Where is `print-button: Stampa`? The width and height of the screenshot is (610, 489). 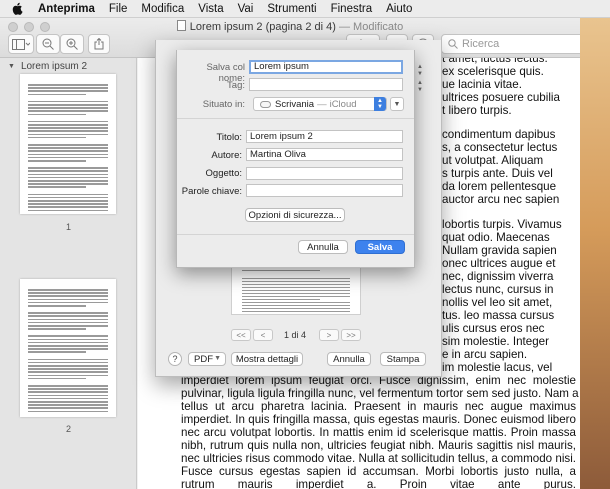 print-button: Stampa is located at coordinates (403, 359).